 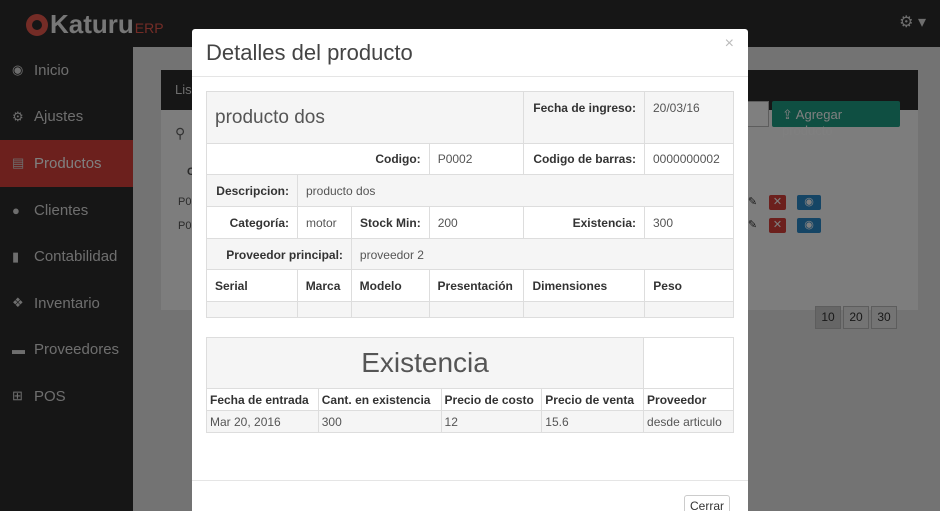 What do you see at coordinates (390, 285) in the screenshot?
I see `specs-header-modelo: Modelo` at bounding box center [390, 285].